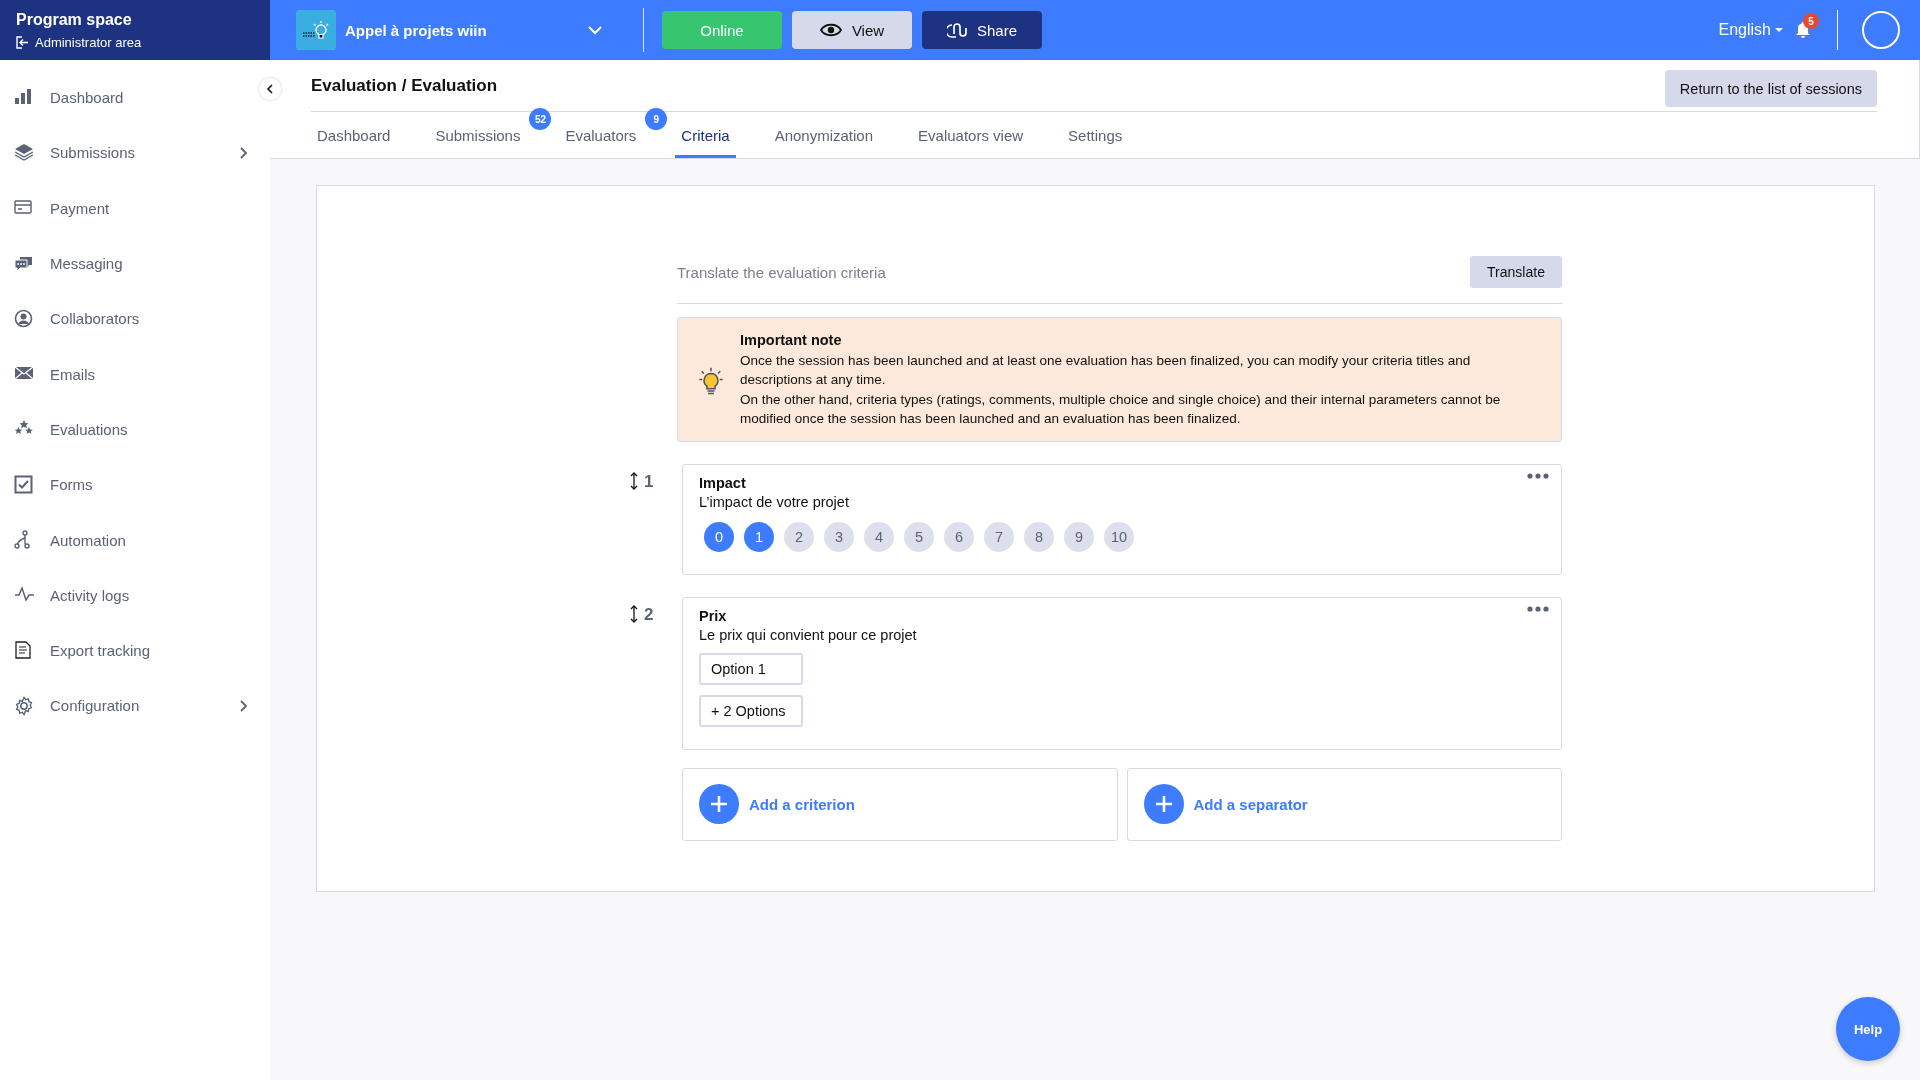 The image size is (1920, 1080). I want to click on option-chip: Option 1, so click(751, 668).